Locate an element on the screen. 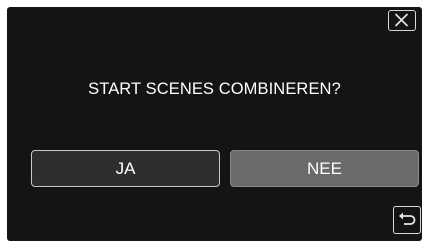 Image resolution: width=429 pixels, height=248 pixels. no-button: NEE is located at coordinates (324, 168).